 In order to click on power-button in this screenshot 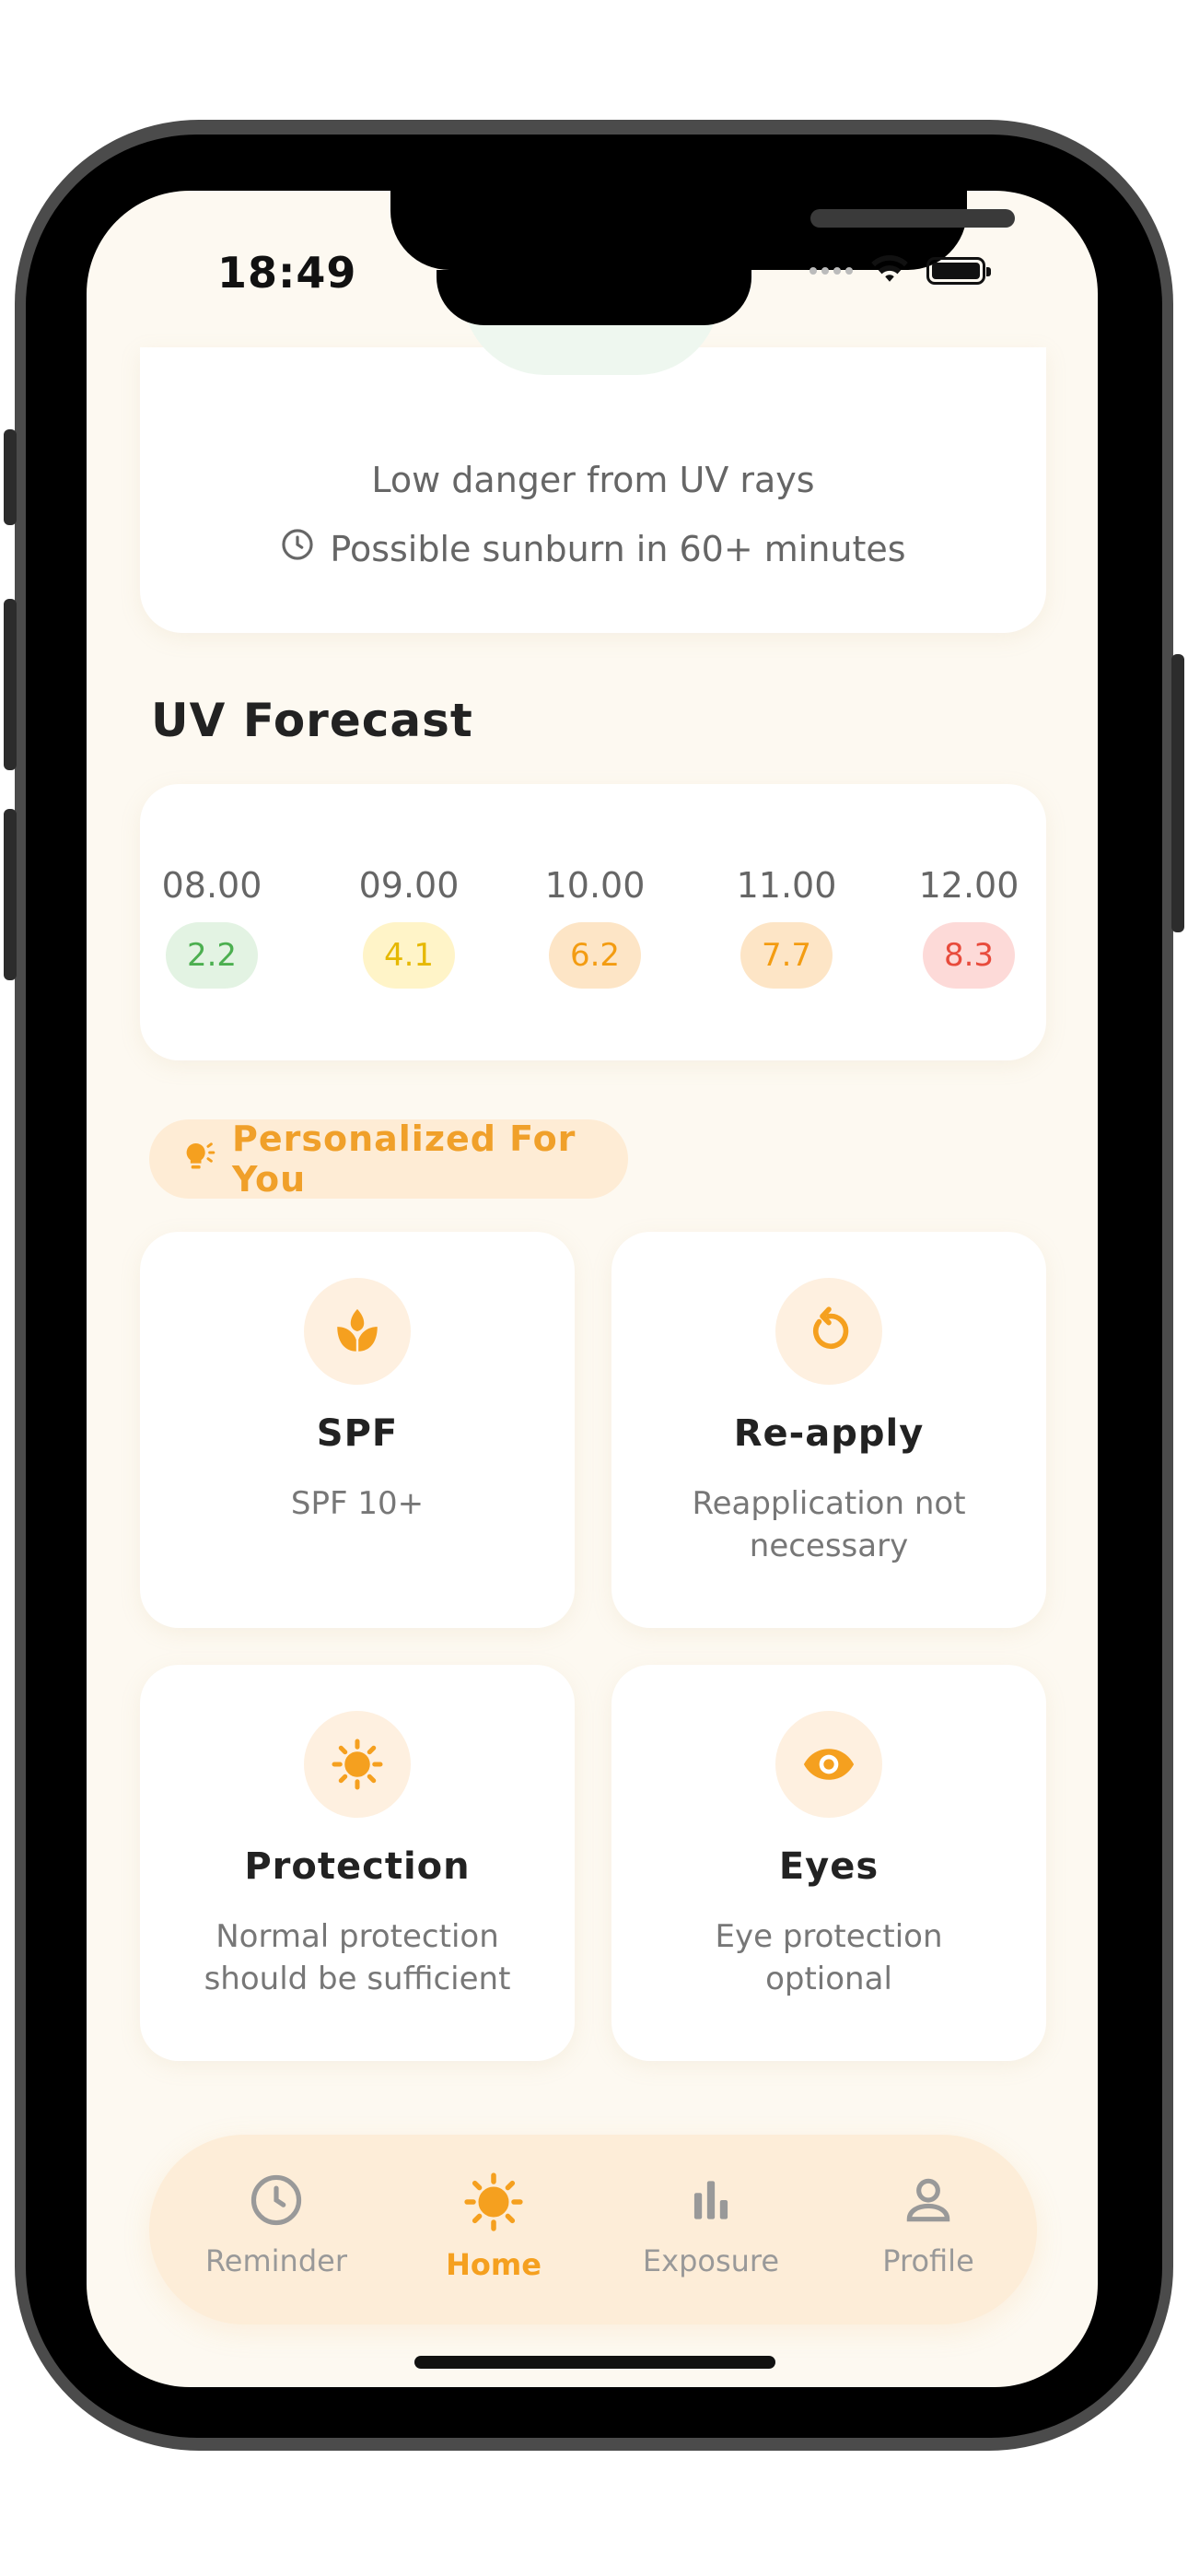, I will do `click(1177, 793)`.